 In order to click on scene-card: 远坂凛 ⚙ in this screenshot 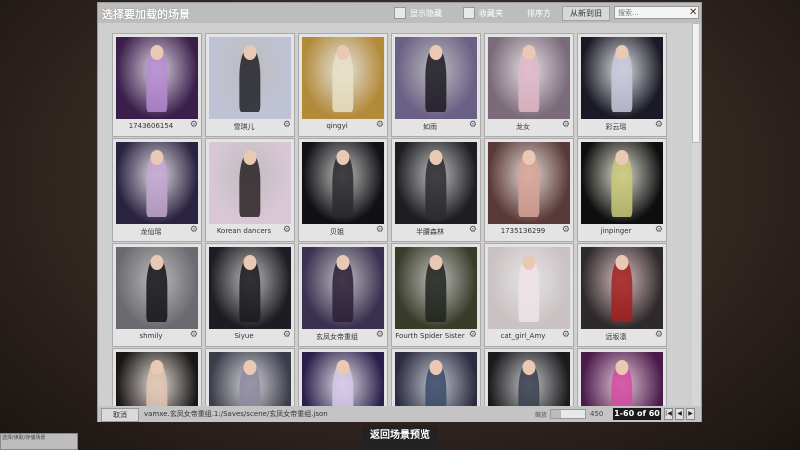, I will do `click(622, 295)`.